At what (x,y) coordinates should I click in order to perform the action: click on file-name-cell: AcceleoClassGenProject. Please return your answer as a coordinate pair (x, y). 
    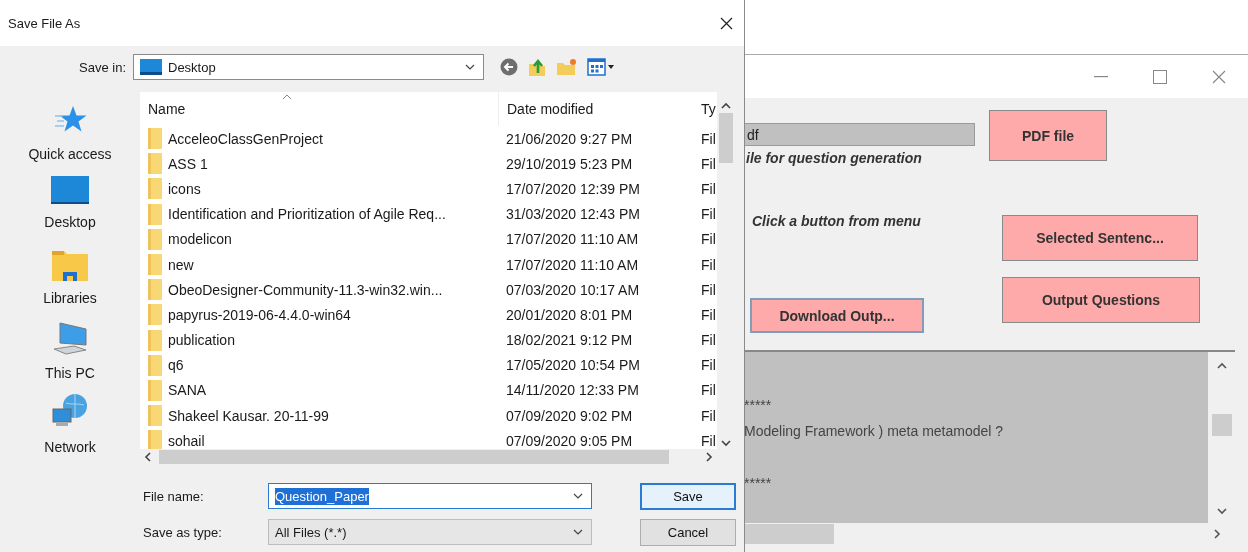
    Looking at the image, I should click on (245, 138).